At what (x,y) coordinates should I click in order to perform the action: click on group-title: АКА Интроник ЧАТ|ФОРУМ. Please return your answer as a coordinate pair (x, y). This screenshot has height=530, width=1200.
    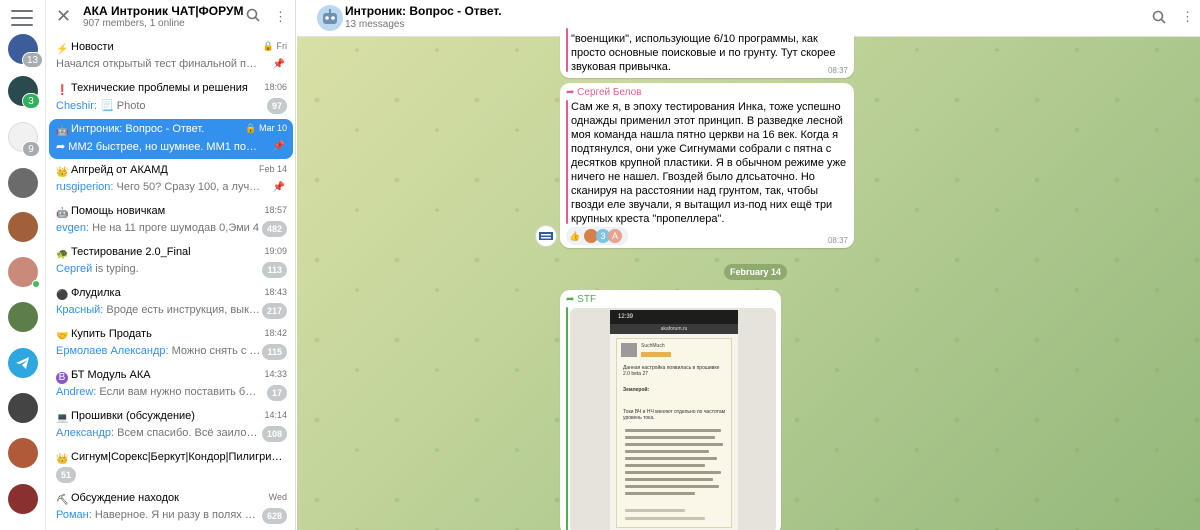
    Looking at the image, I should click on (163, 11).